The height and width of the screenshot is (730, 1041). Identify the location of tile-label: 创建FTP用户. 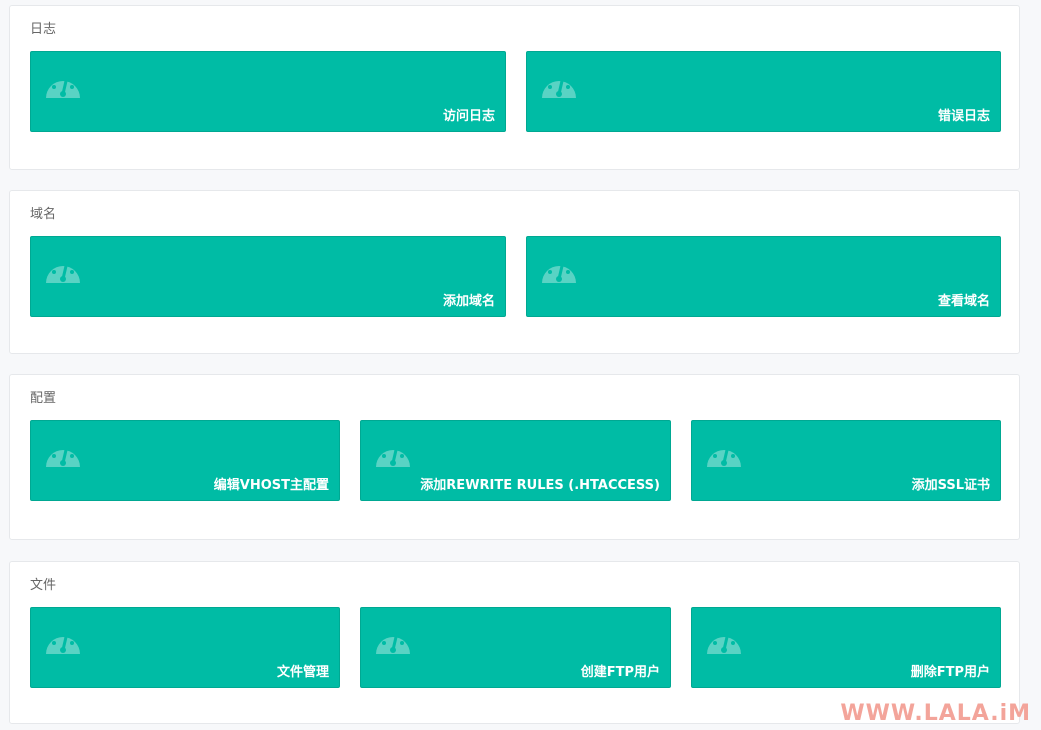
(620, 672).